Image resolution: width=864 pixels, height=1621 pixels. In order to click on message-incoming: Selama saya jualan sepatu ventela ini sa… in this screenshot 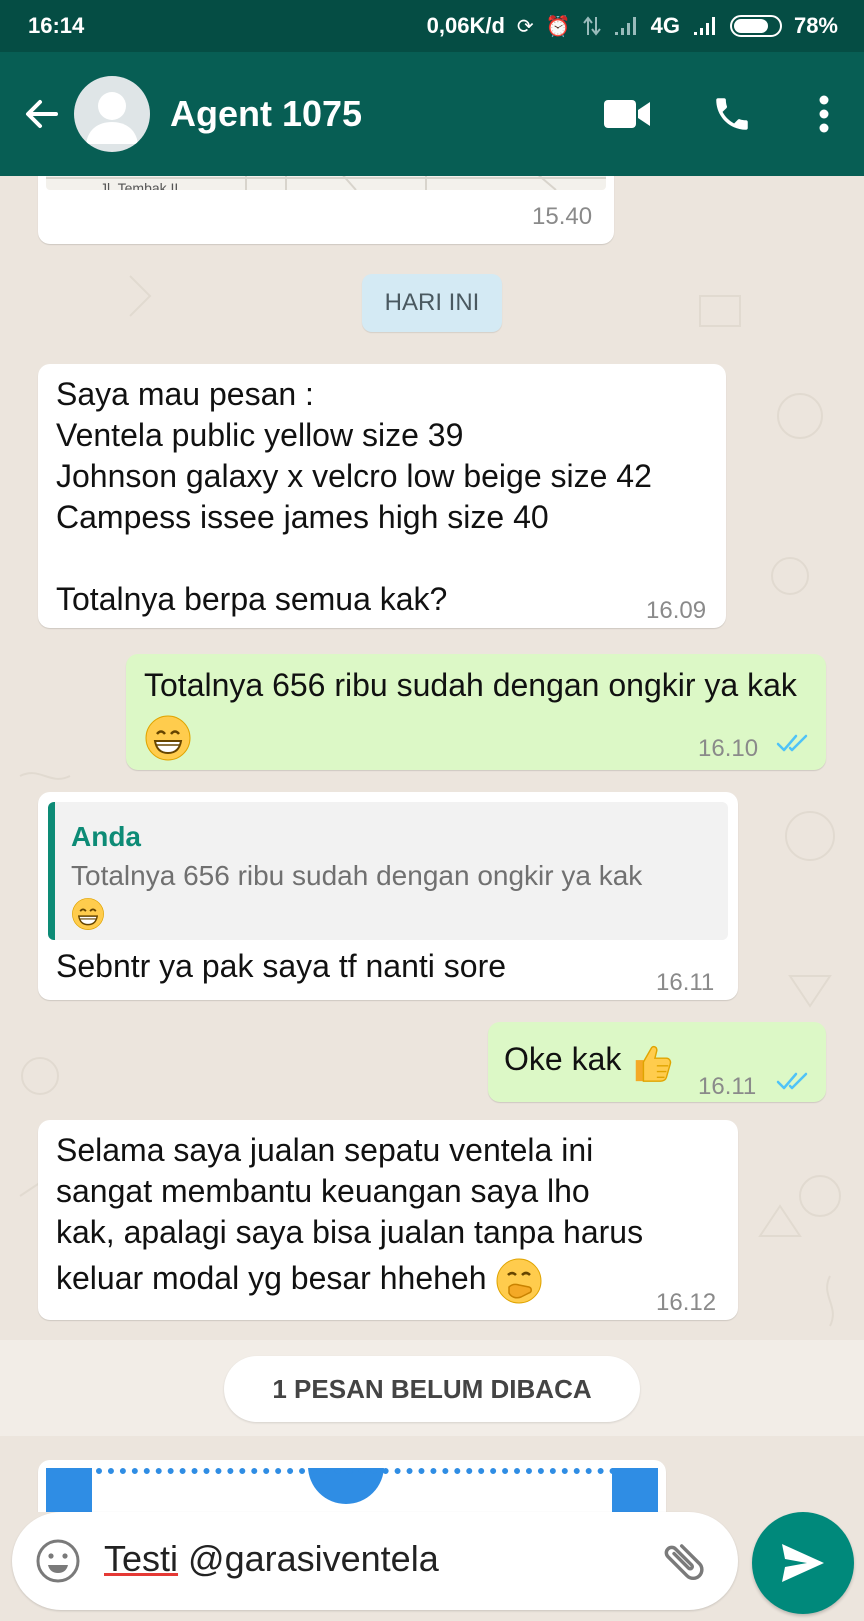, I will do `click(388, 1220)`.